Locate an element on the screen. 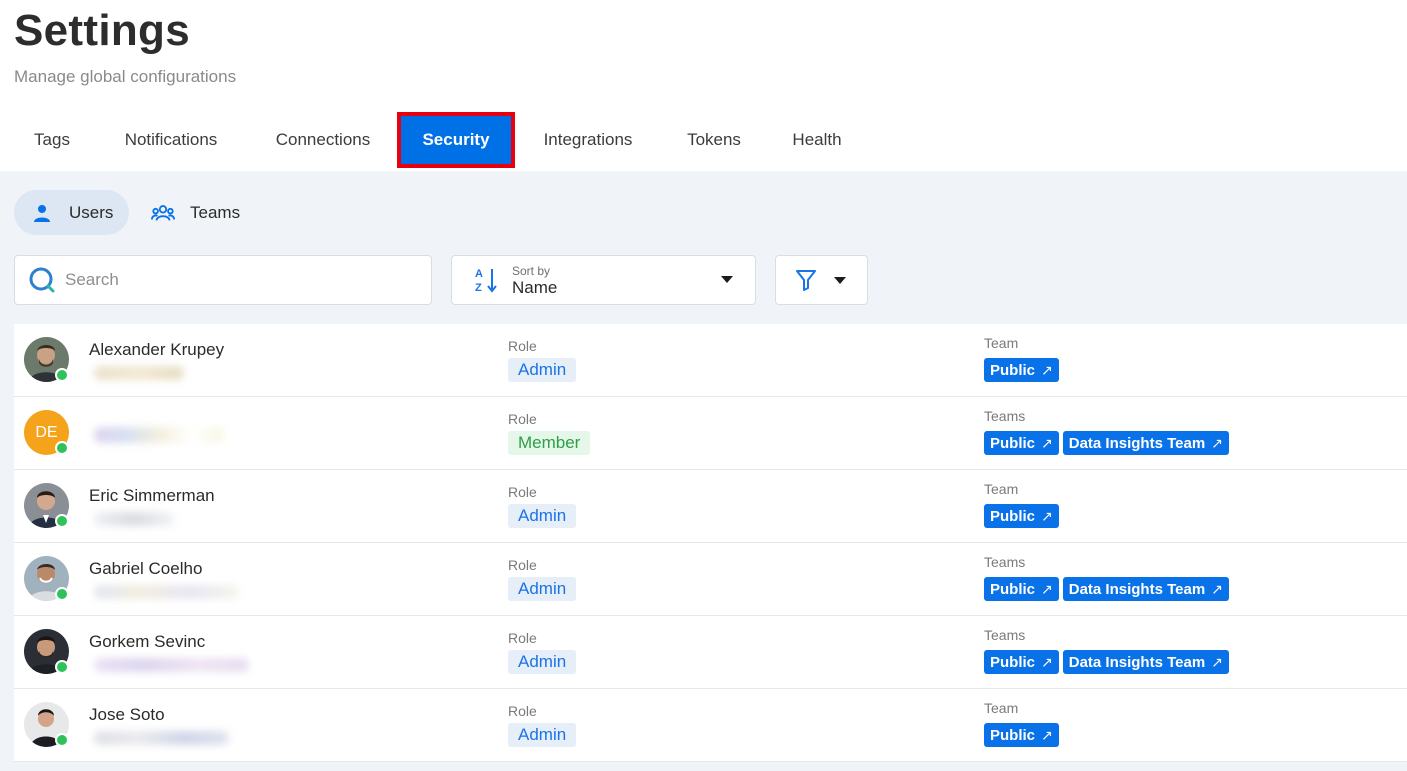  tab-integrations: Integrations is located at coordinates (588, 140).